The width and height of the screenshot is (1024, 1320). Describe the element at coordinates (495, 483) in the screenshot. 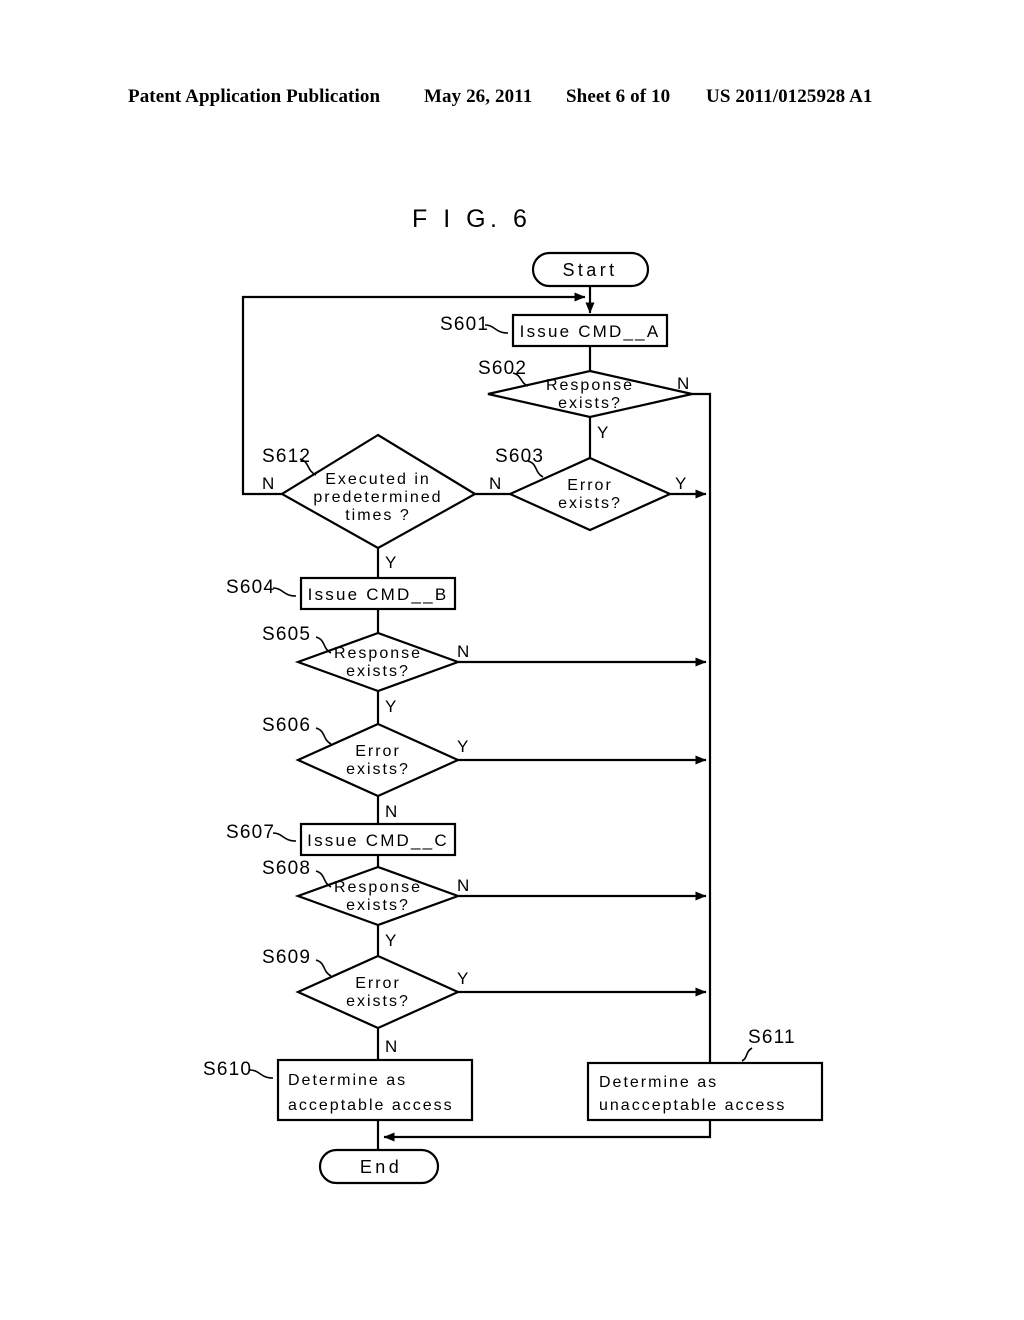

I see `edge-label-s603-no: N` at that location.